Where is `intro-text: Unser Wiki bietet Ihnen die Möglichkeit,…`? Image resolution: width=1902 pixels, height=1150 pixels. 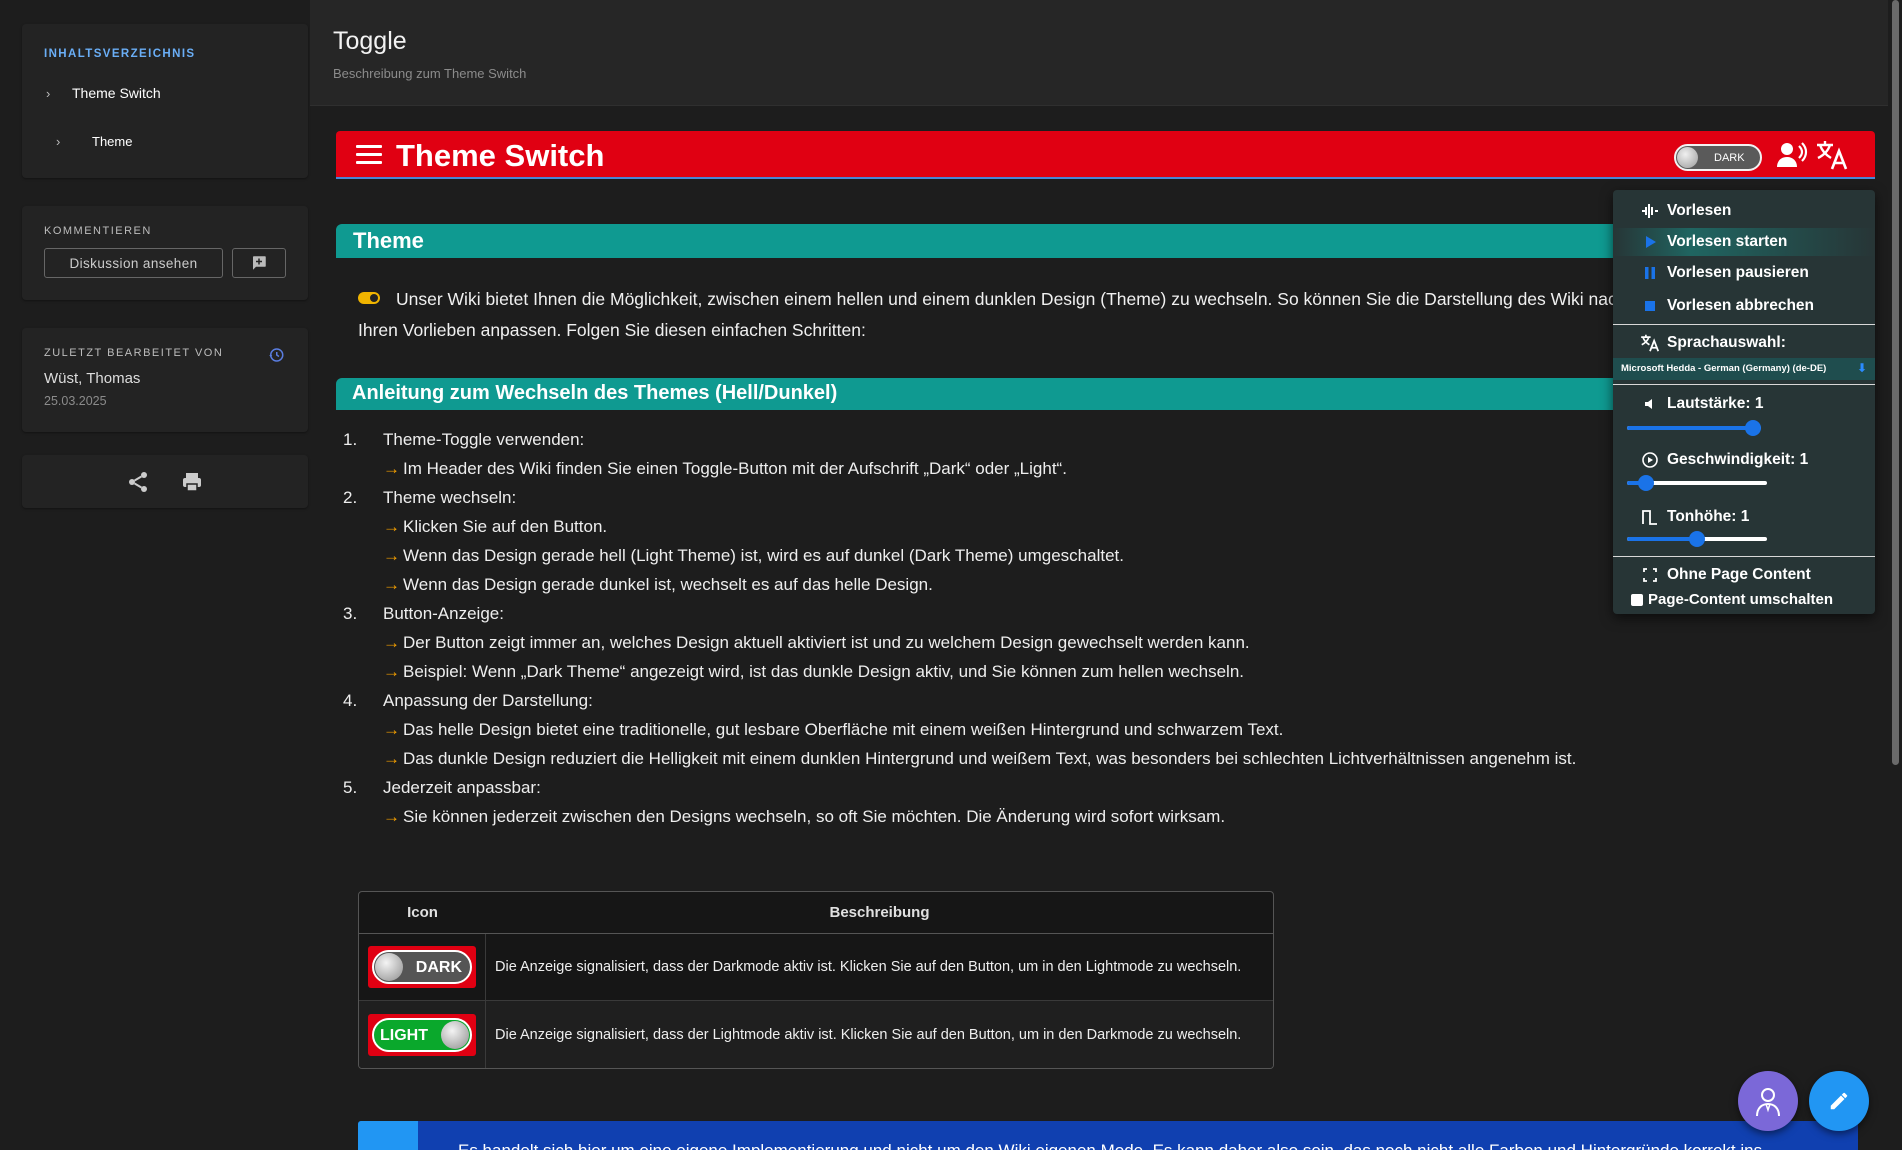 intro-text: Unser Wiki bietet Ihnen die Möglichkeit,… is located at coordinates (992, 314).